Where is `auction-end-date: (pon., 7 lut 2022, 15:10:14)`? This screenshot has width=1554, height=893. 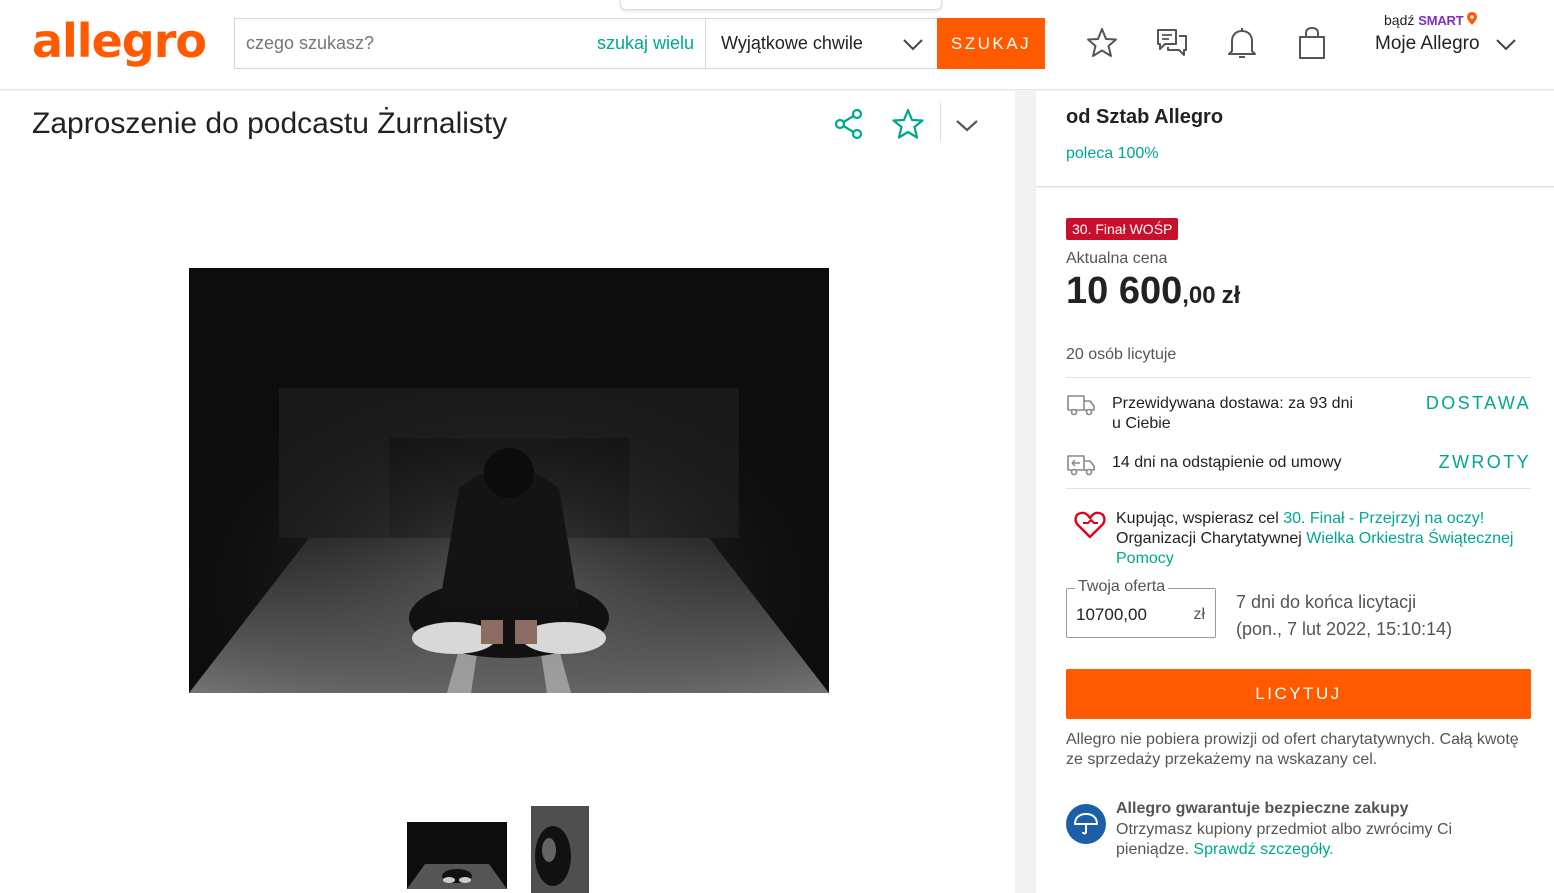
auction-end-date: (pon., 7 lut 2022, 15:10:14) is located at coordinates (1344, 629).